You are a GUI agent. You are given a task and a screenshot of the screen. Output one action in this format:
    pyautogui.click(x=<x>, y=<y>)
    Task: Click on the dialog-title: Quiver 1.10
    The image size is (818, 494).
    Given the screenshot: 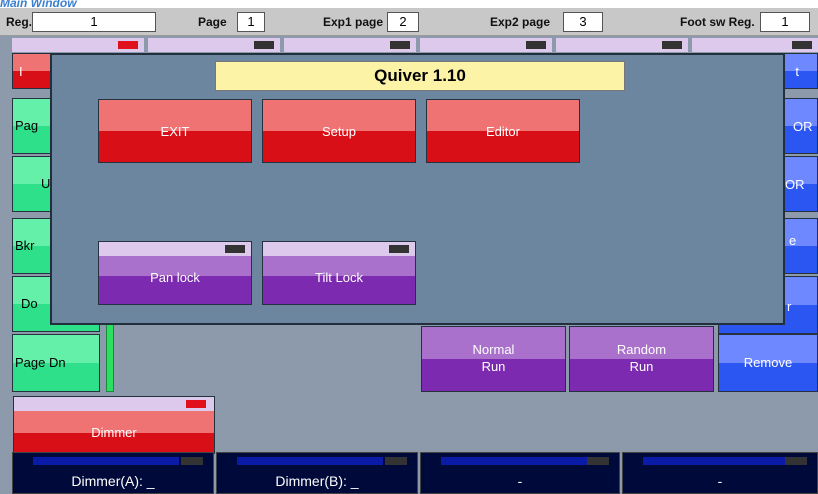 What is the action you would take?
    pyautogui.click(x=420, y=76)
    